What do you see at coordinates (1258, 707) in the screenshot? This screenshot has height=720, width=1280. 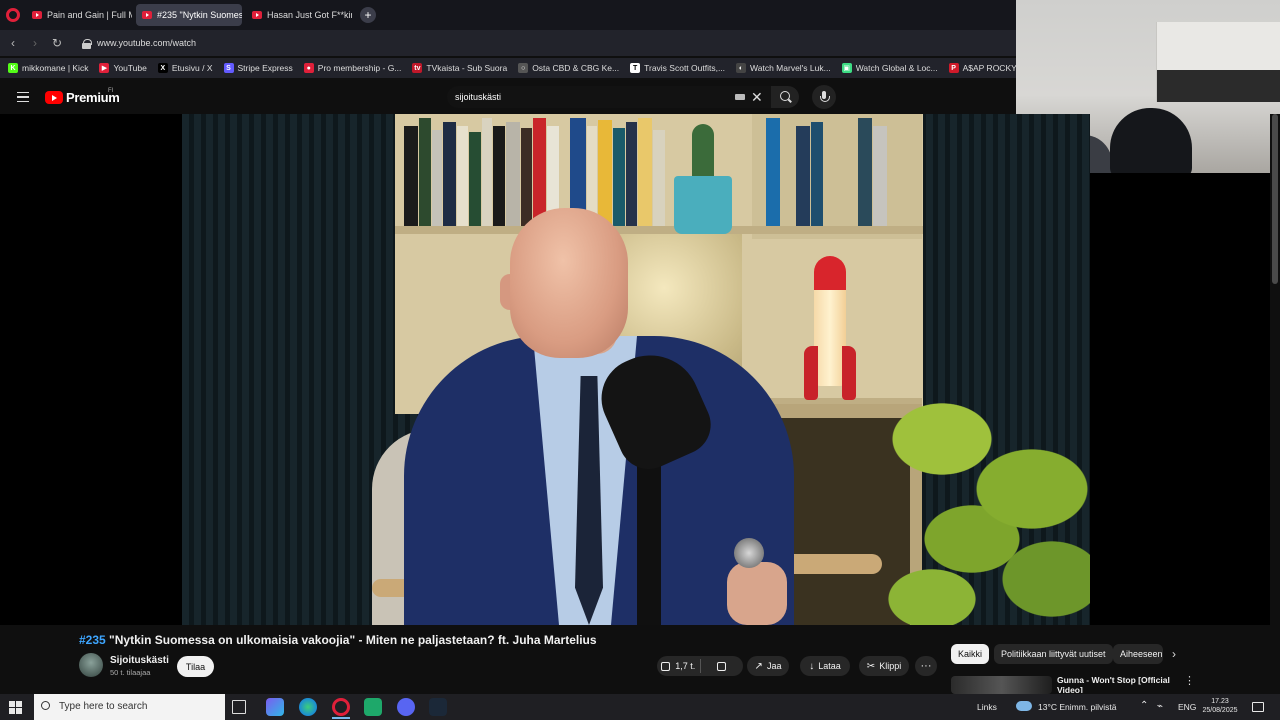 I see `notification-center-icon` at bounding box center [1258, 707].